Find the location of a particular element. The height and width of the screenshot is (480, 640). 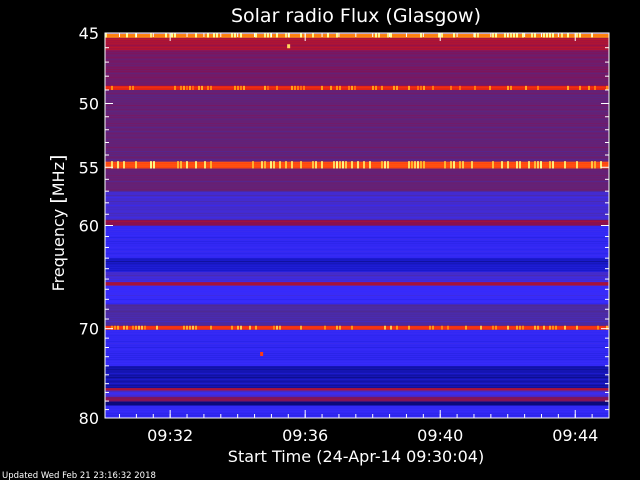

x-tick-label: 09:32 is located at coordinates (170, 435).